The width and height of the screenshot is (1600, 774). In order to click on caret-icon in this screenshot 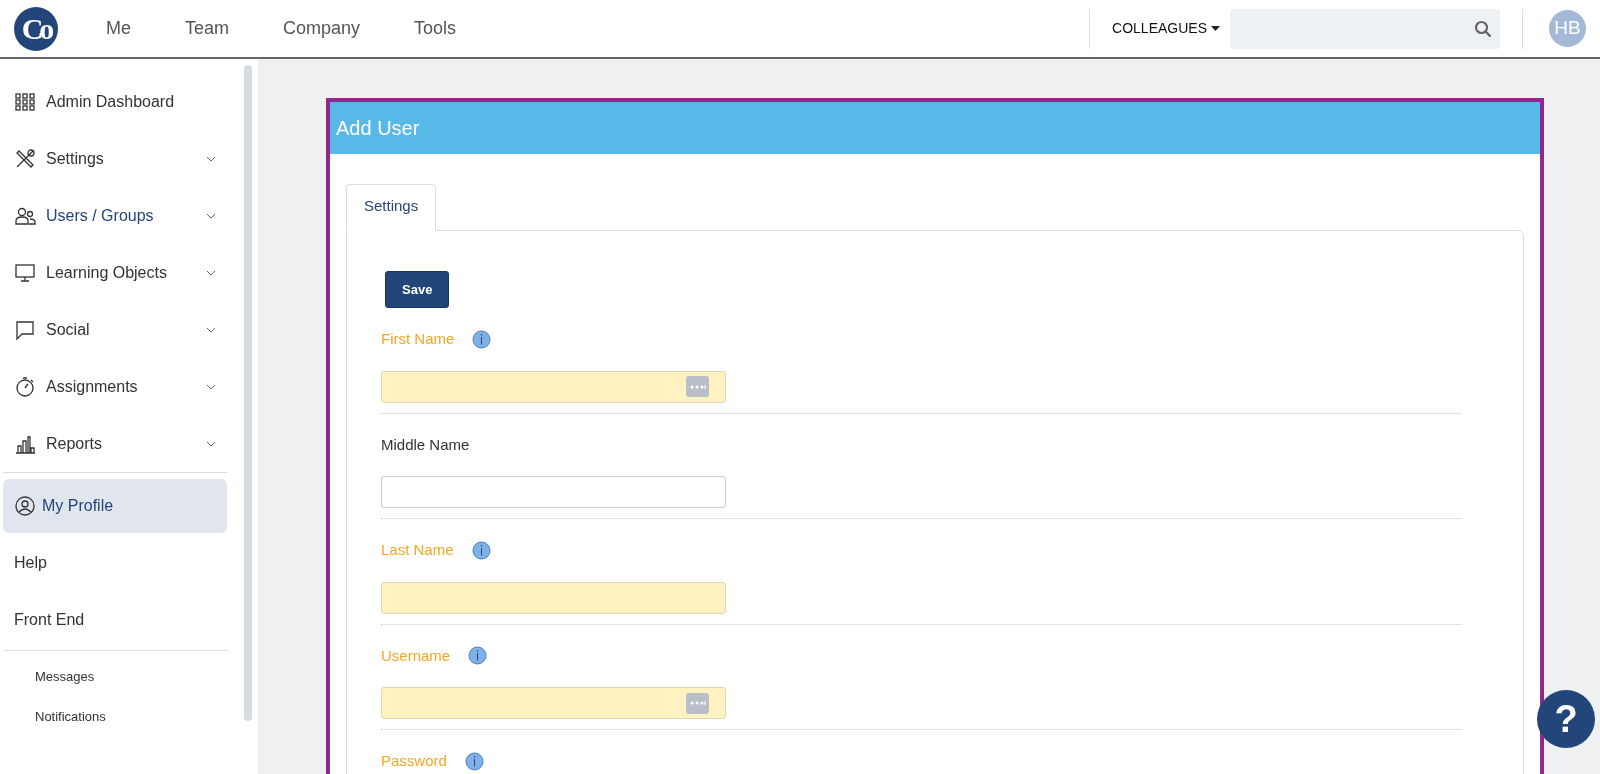, I will do `click(1215, 28)`.